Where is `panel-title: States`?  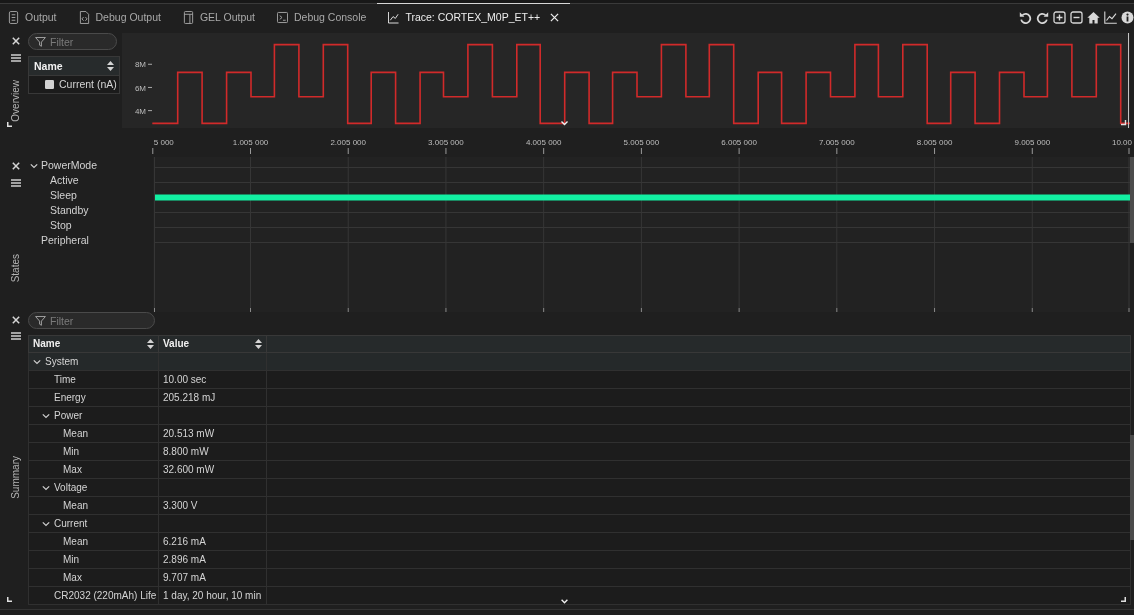
panel-title: States is located at coordinates (15, 268).